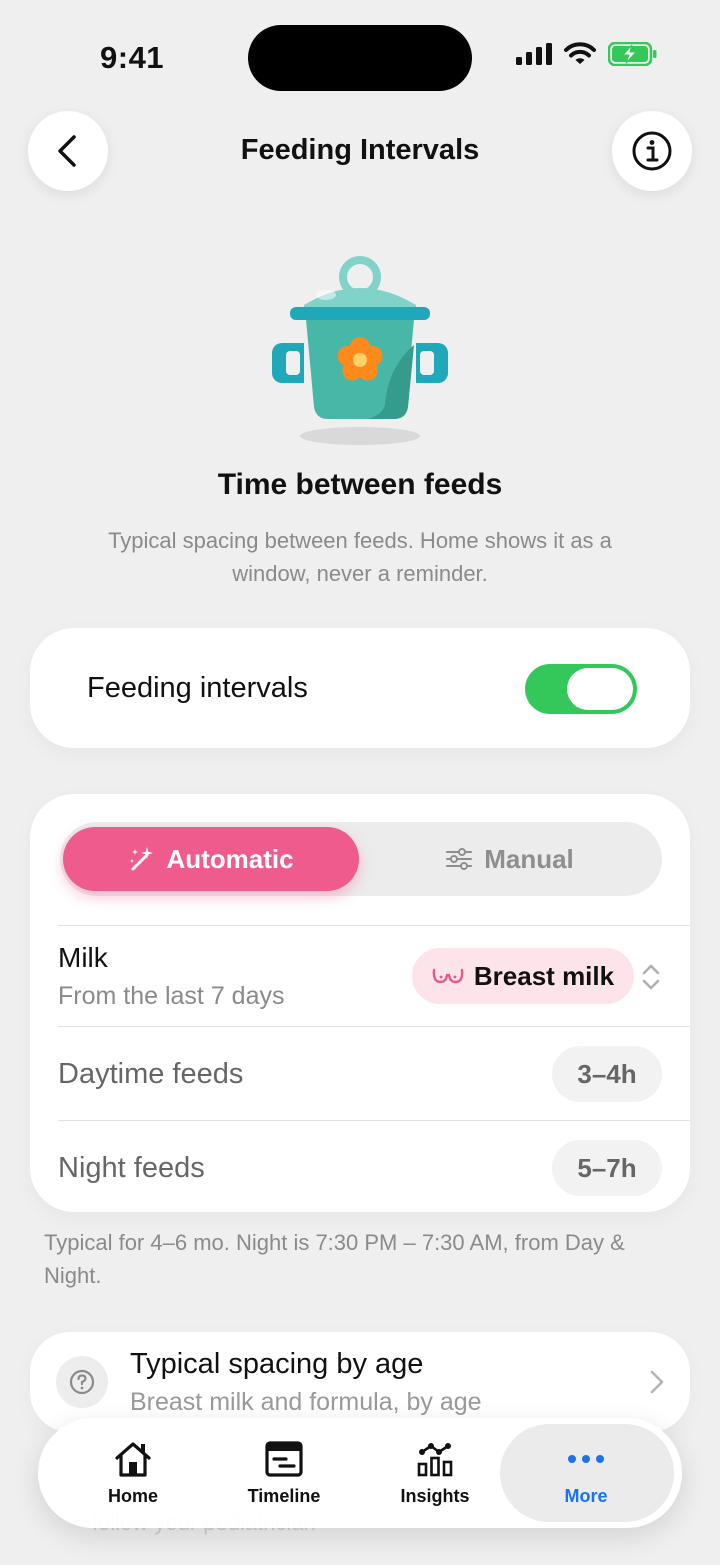 Image resolution: width=720 pixels, height=1565 pixels. I want to click on feeding-intervals-toggle-card: Feeding intervals, so click(360, 688).